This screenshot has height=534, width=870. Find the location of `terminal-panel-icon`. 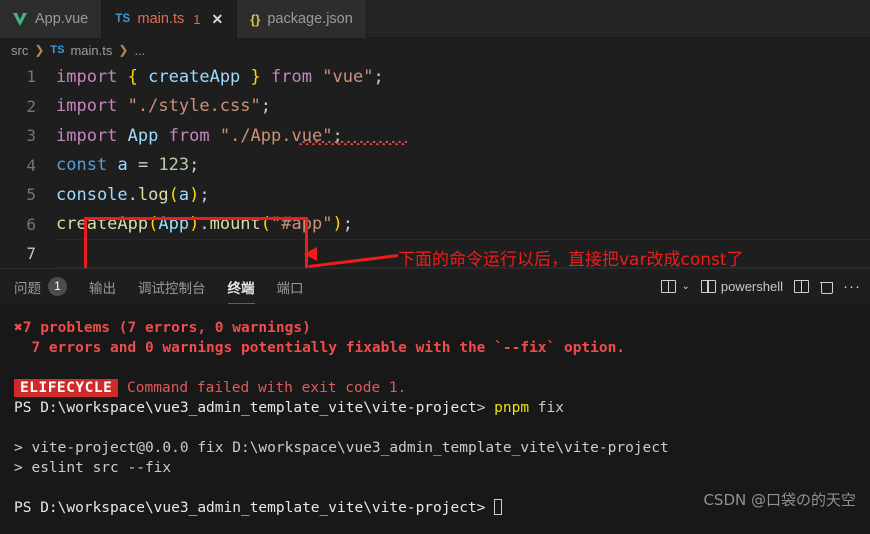

terminal-panel-icon is located at coordinates (708, 286).